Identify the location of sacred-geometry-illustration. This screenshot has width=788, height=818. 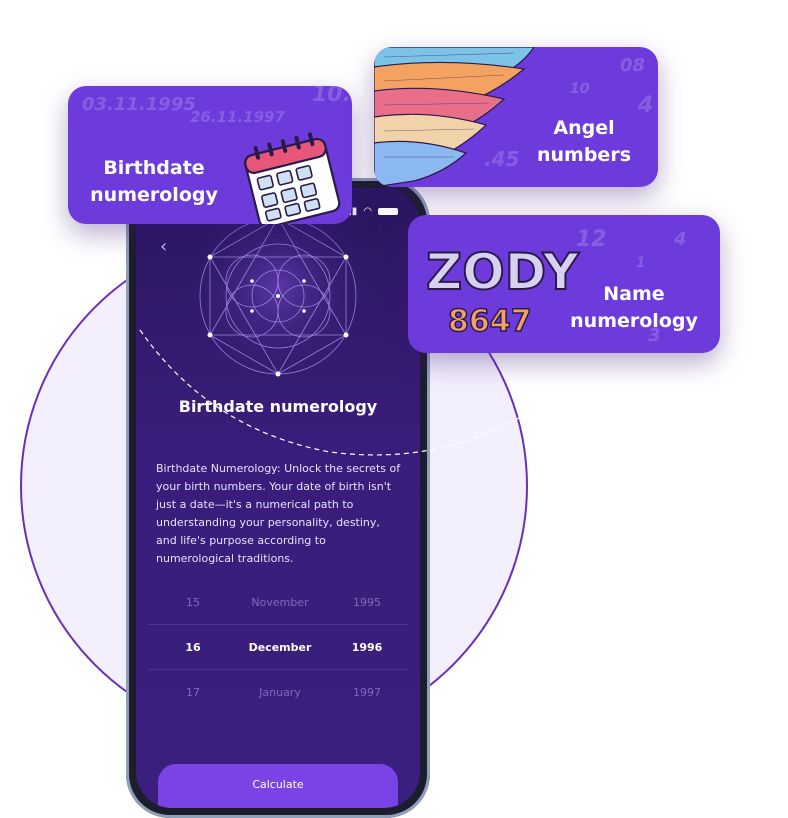
(278, 301).